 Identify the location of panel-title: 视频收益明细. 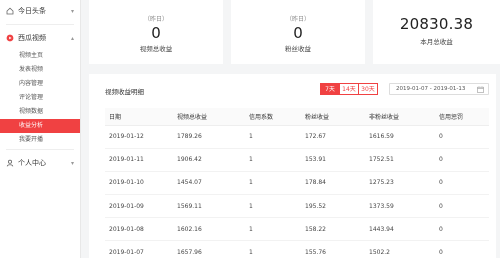
(124, 92).